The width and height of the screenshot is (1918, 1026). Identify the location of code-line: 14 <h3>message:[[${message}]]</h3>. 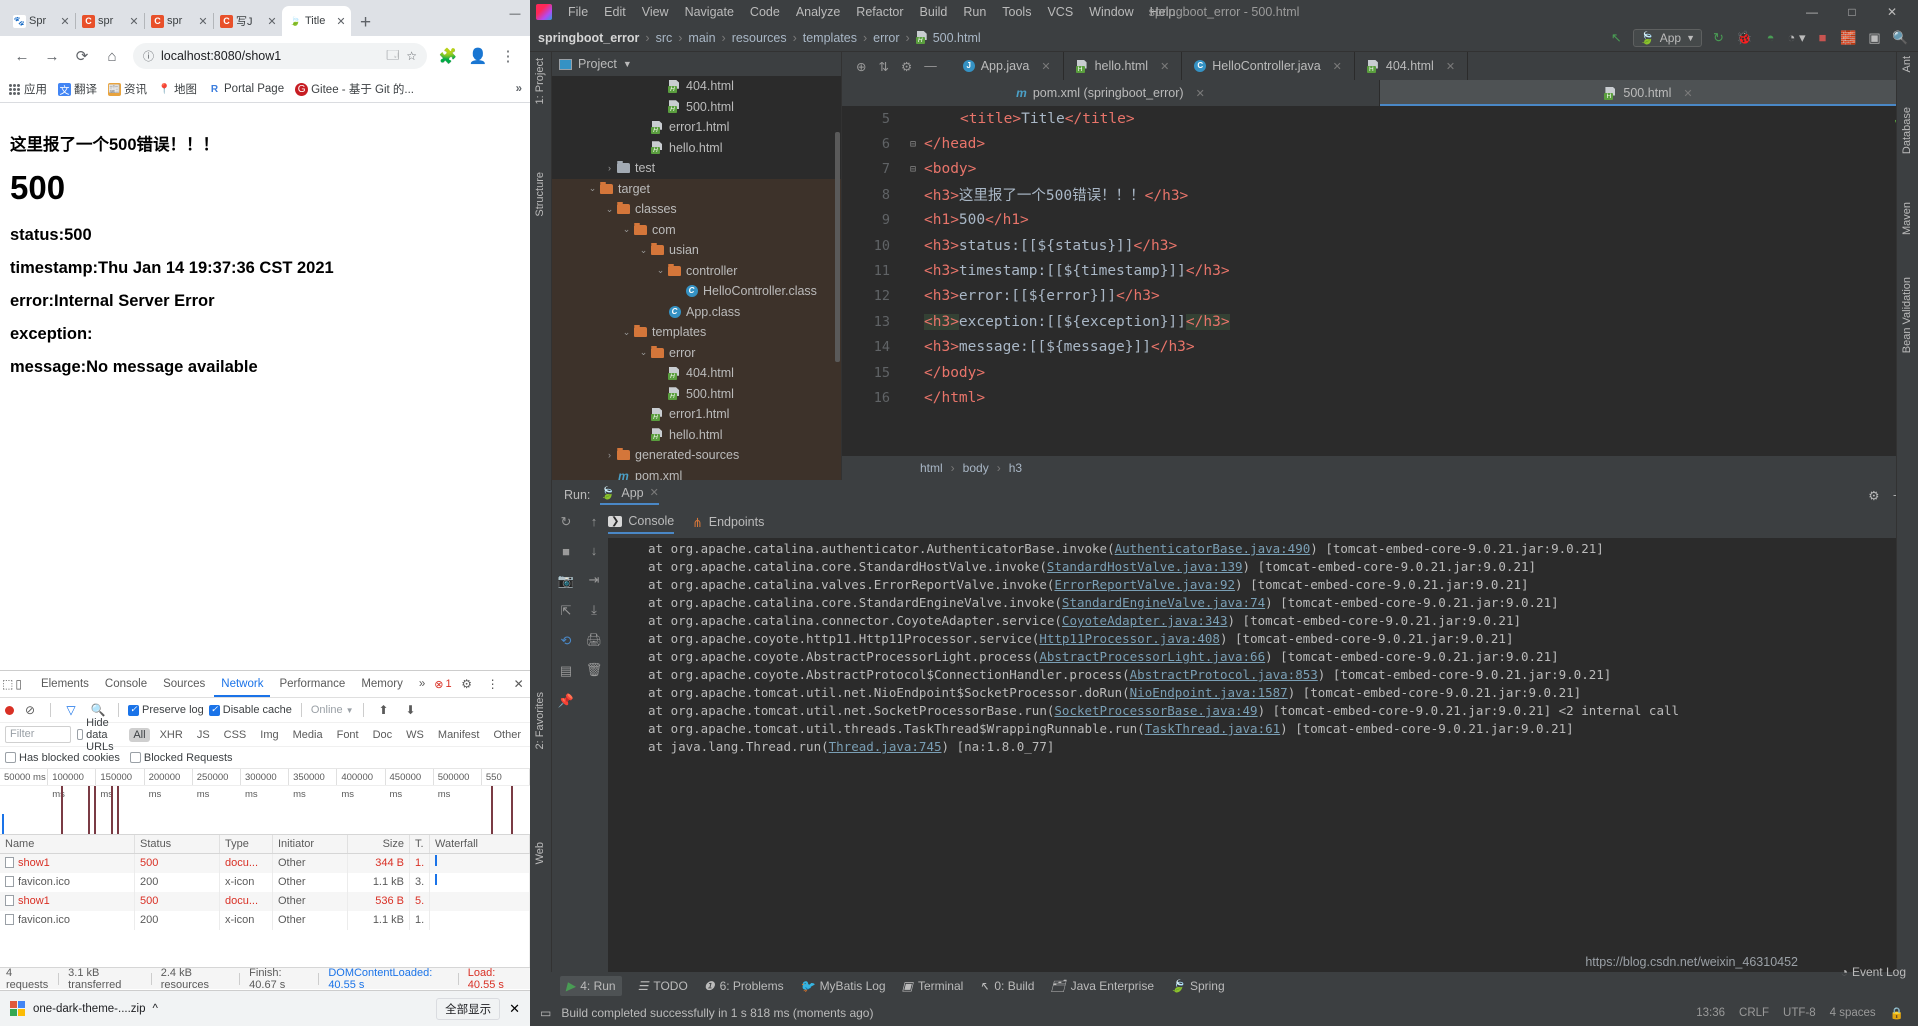
(1380, 347).